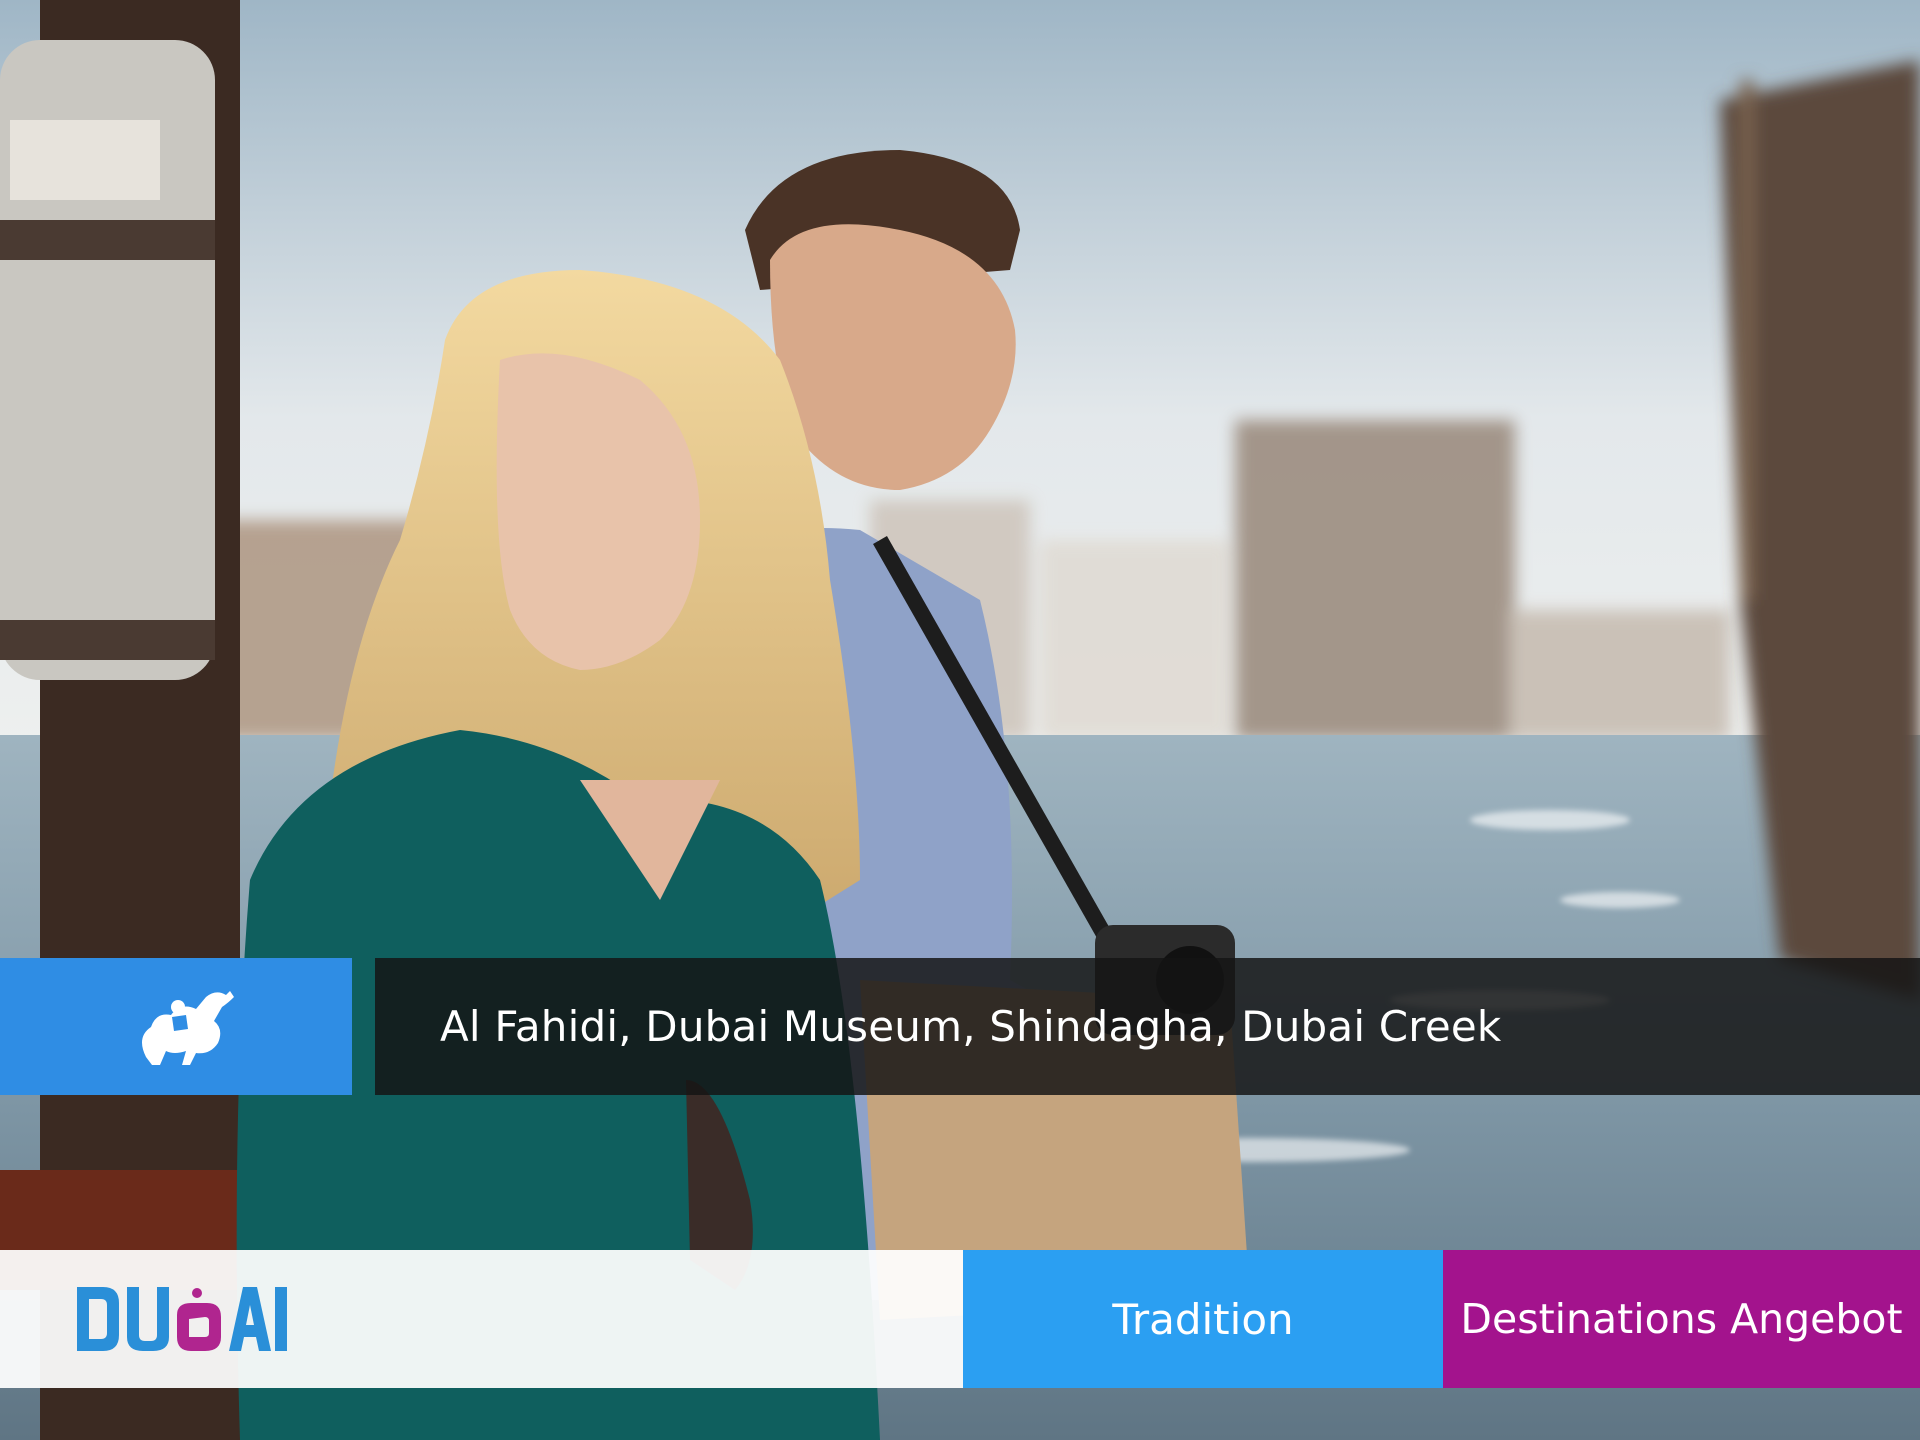 This screenshot has height=1440, width=1920. What do you see at coordinates (188, 1027) in the screenshot?
I see `camel-rider-icon` at bounding box center [188, 1027].